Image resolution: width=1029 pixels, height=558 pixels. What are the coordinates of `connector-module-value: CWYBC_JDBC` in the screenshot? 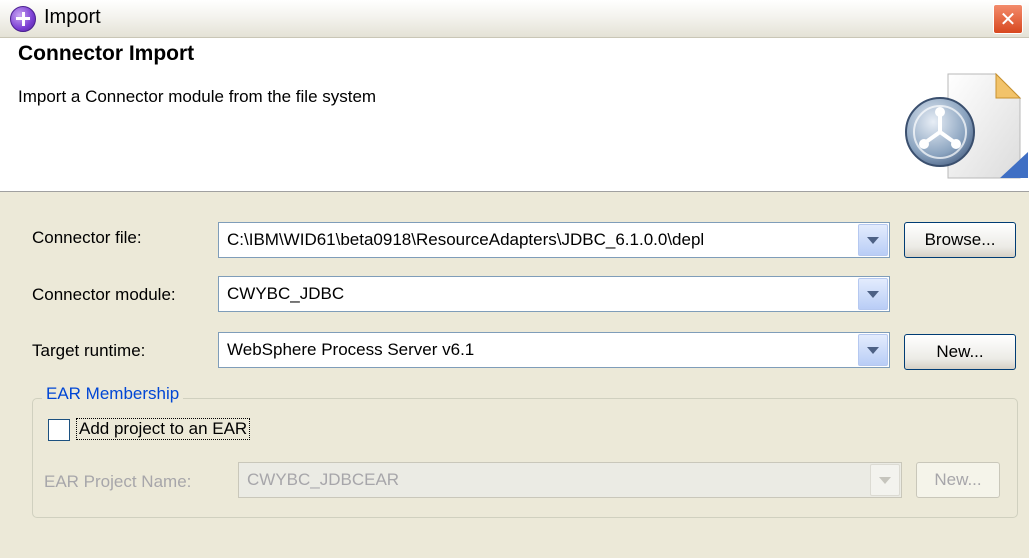 It's located at (286, 293).